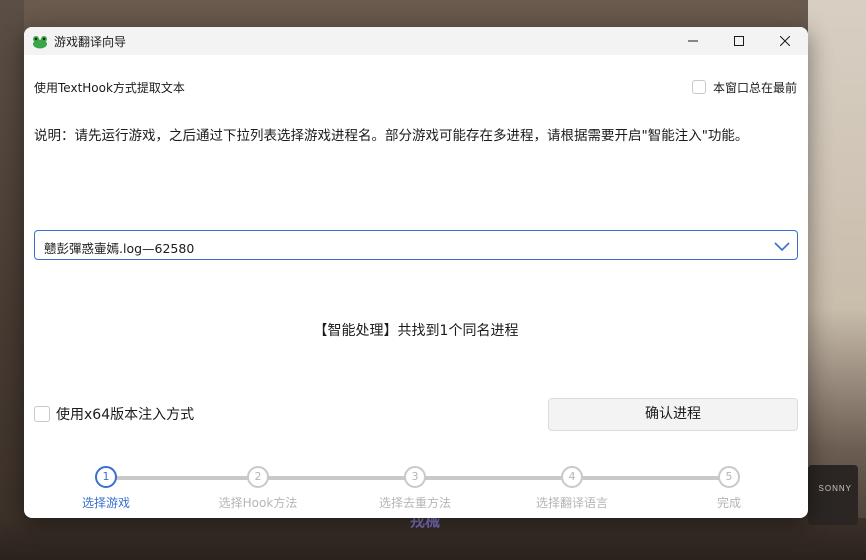 The image size is (866, 560). Describe the element at coordinates (415, 477) in the screenshot. I see `step-3-indicator: 3` at that location.